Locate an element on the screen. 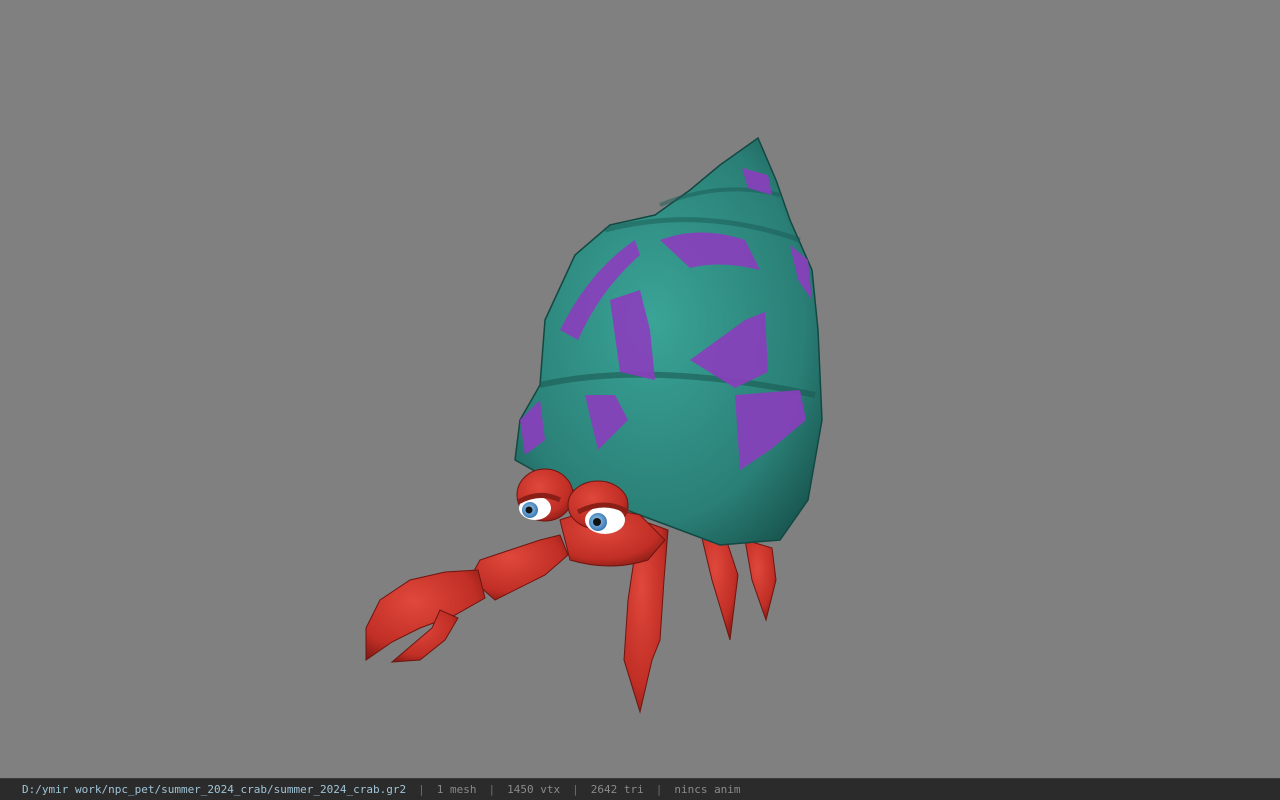  vertex-count: 1450 vtx is located at coordinates (534, 789).